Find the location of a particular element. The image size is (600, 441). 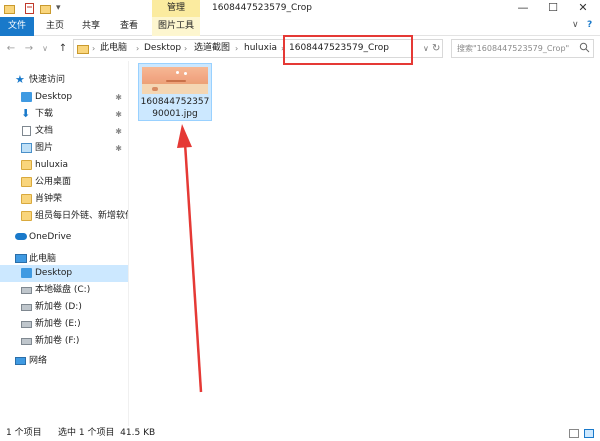

download-icon: ⬇ is located at coordinates (26, 113).